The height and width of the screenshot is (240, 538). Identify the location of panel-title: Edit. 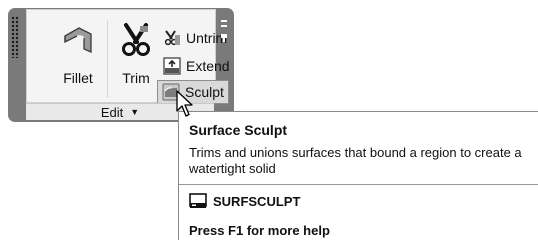
(112, 112).